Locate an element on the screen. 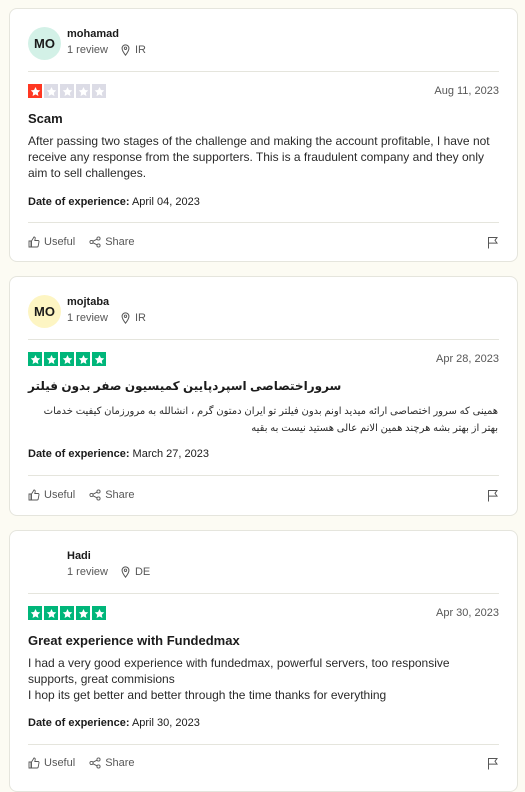 Image resolution: width=525 pixels, height=792 pixels. experience-date: April 04, 2023 is located at coordinates (165, 202).